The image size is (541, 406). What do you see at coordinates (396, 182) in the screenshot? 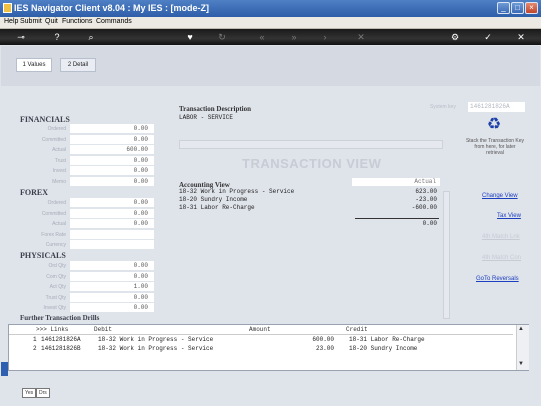
I see `actual-column-header: Actual` at bounding box center [396, 182].